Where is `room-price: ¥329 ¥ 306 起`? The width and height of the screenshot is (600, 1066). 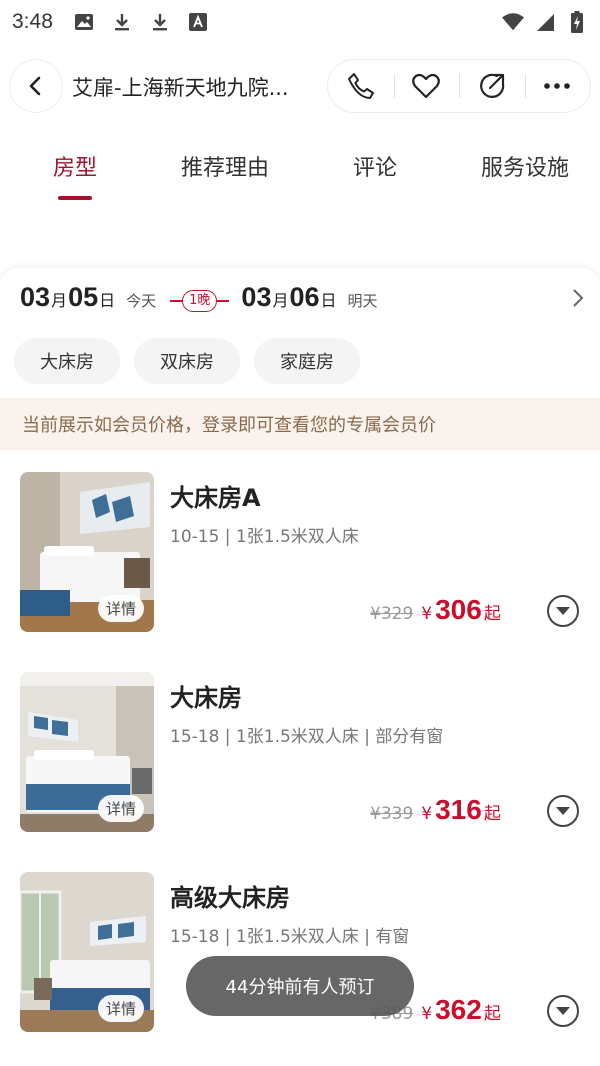 room-price: ¥329 ¥ 306 起 is located at coordinates (435, 610).